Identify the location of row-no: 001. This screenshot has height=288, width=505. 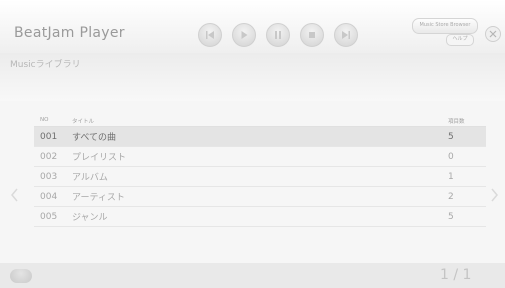
(49, 136).